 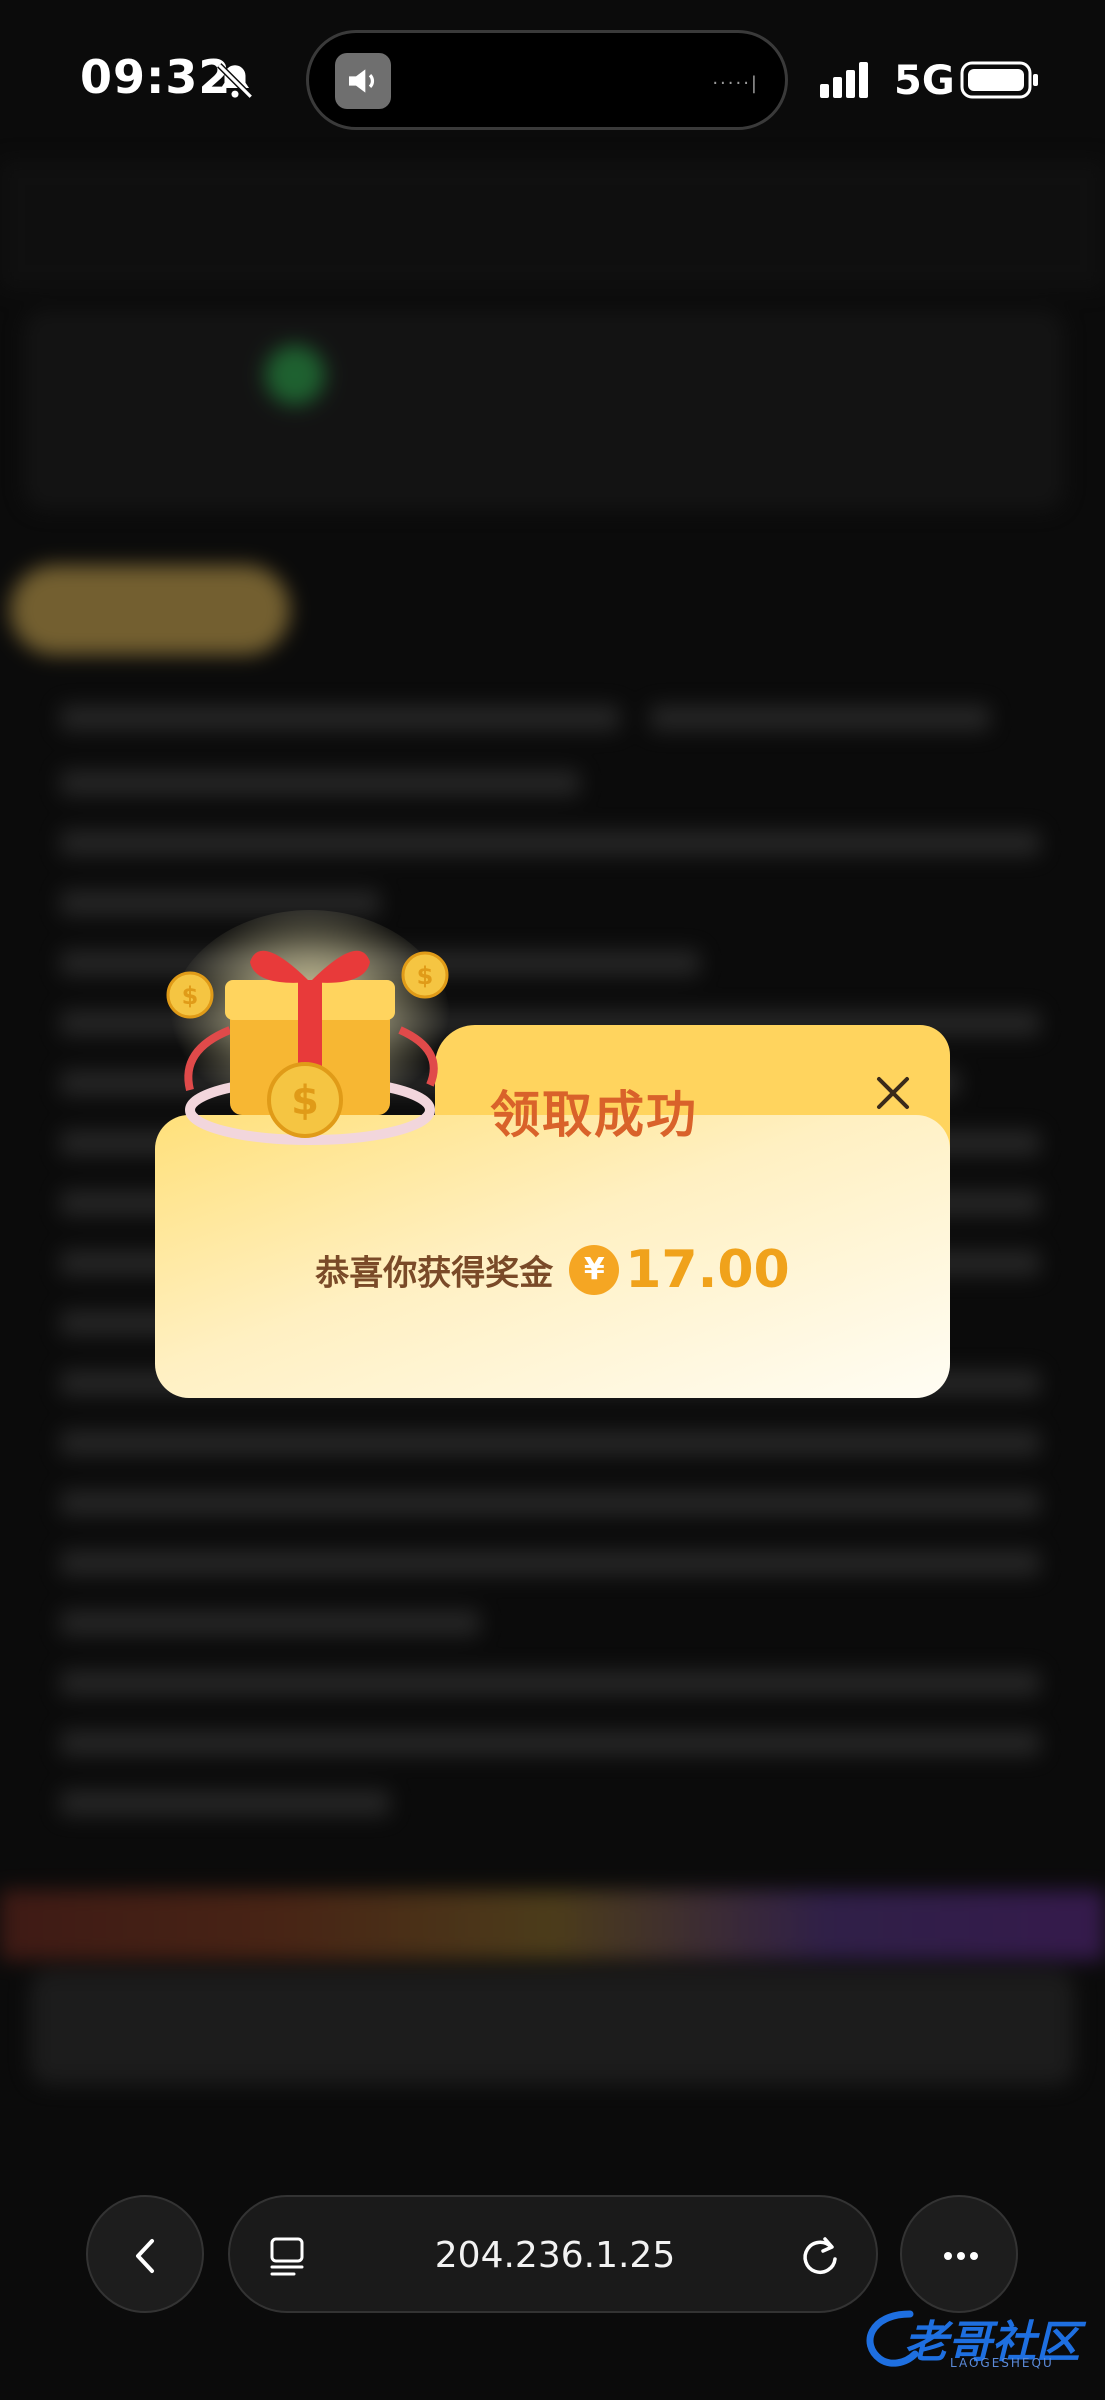 What do you see at coordinates (295, 375) in the screenshot?
I see `blurred-status-dot` at bounding box center [295, 375].